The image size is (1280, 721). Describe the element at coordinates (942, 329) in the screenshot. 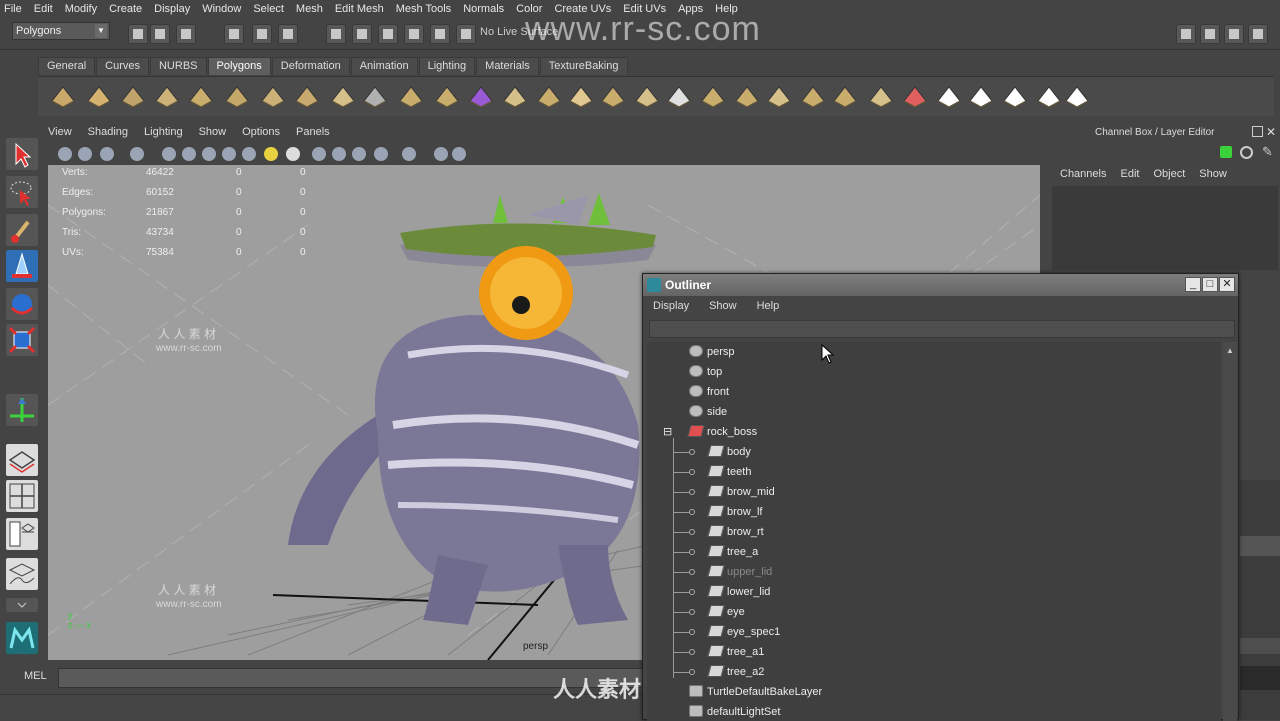

I see `outliner-filter-field` at that location.